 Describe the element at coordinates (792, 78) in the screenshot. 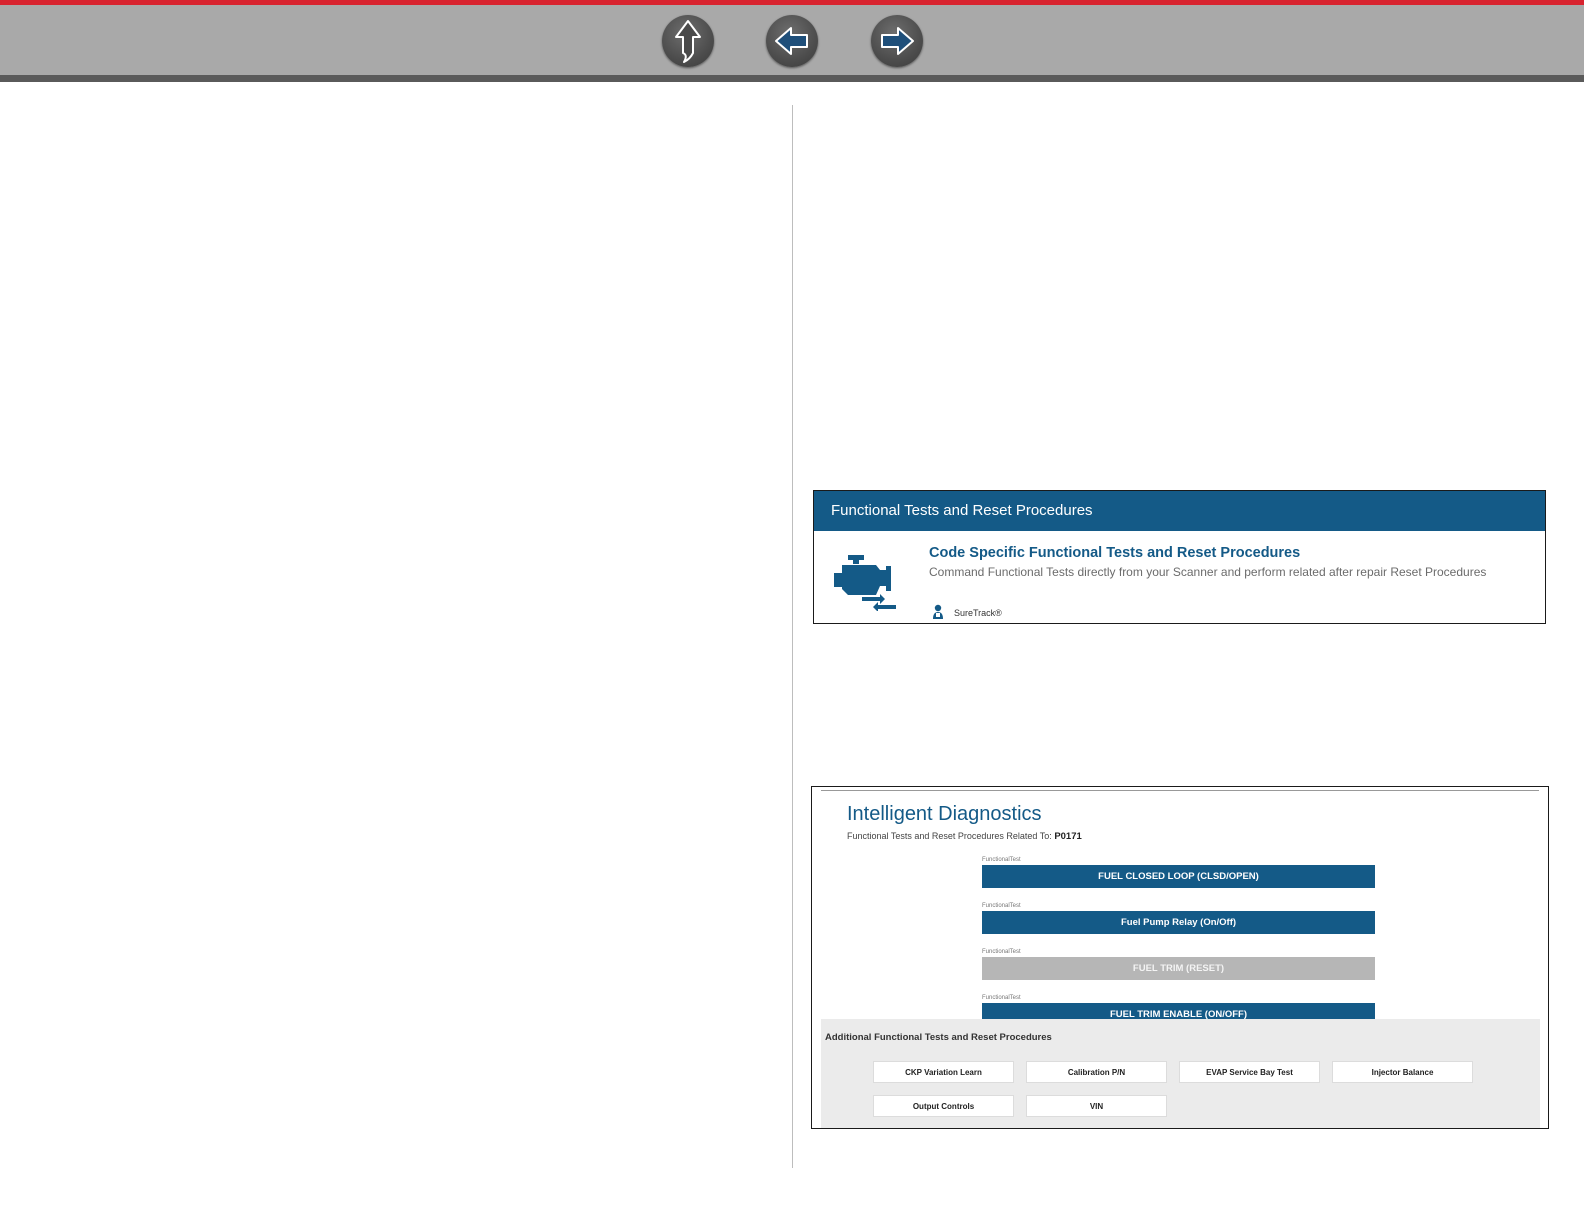

I see `bottom-dark-stripe` at that location.